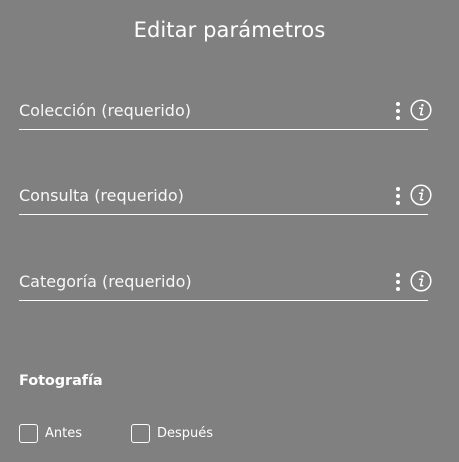 The height and width of the screenshot is (462, 459). What do you see at coordinates (64, 433) in the screenshot?
I see `antes-label: Antes` at bounding box center [64, 433].